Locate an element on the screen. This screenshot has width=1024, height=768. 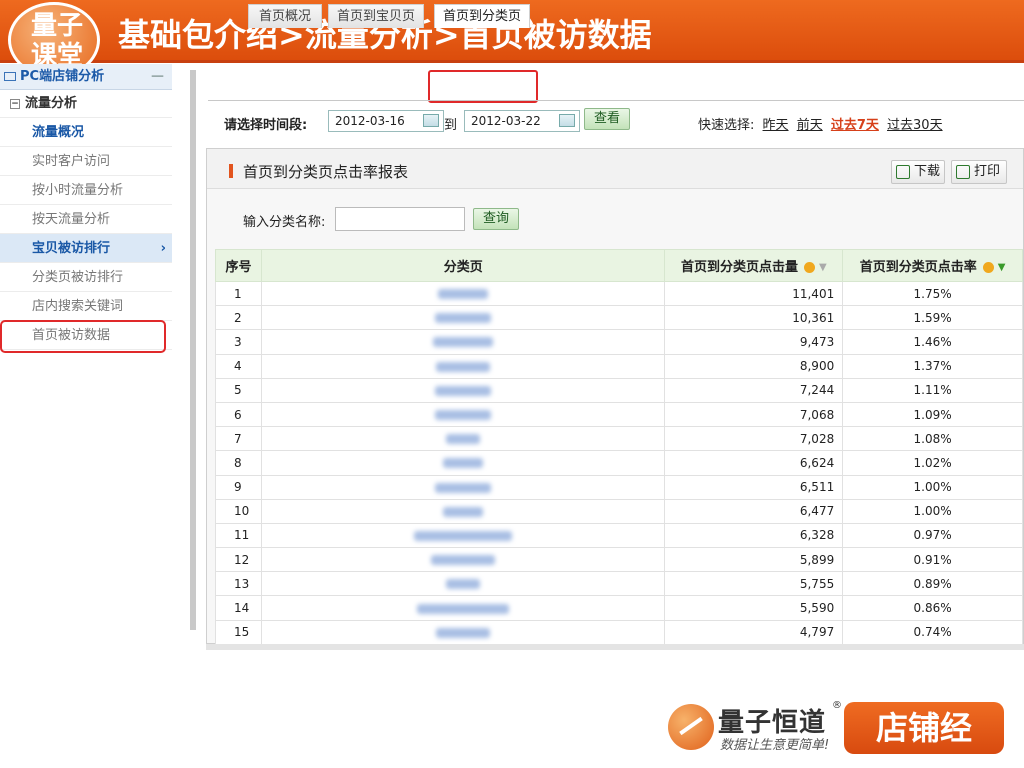
row-clicks: 11,401 is located at coordinates (754, 293).